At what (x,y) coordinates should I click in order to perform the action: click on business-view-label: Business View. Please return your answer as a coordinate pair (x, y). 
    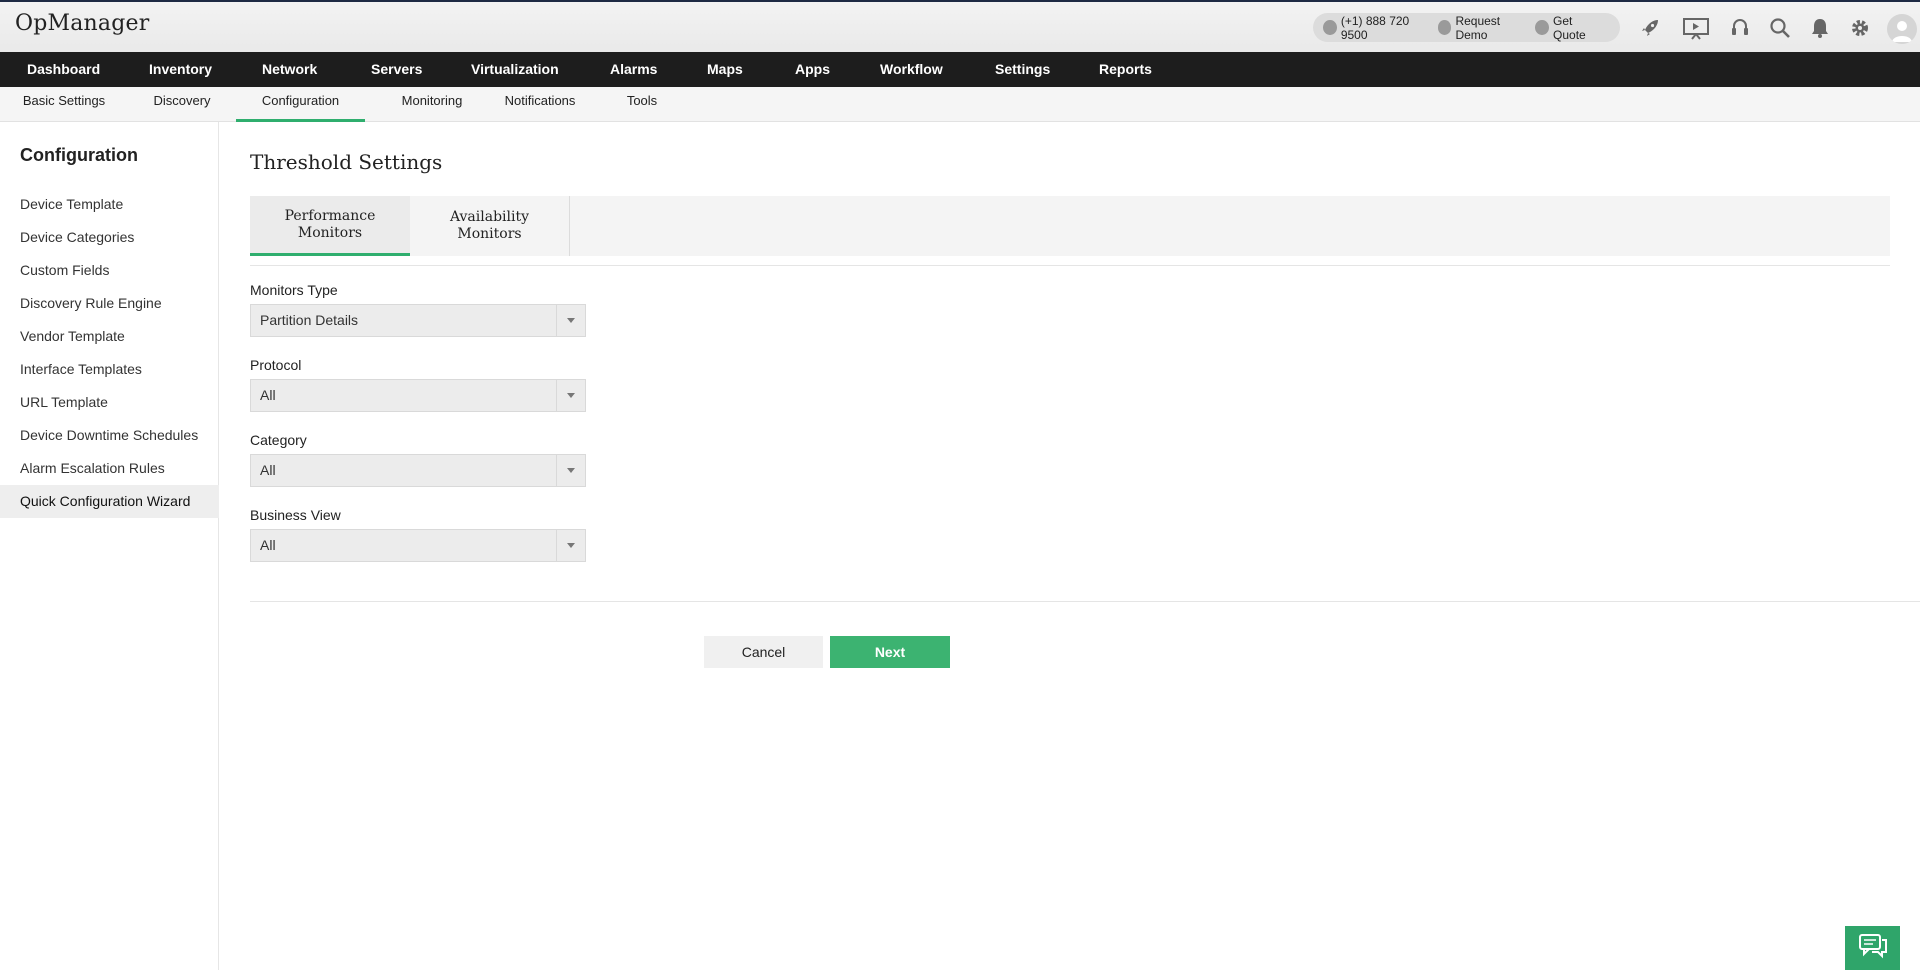
    Looking at the image, I should click on (295, 515).